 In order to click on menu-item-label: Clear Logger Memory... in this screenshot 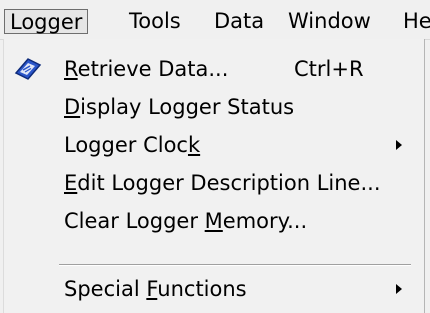, I will do `click(186, 221)`.